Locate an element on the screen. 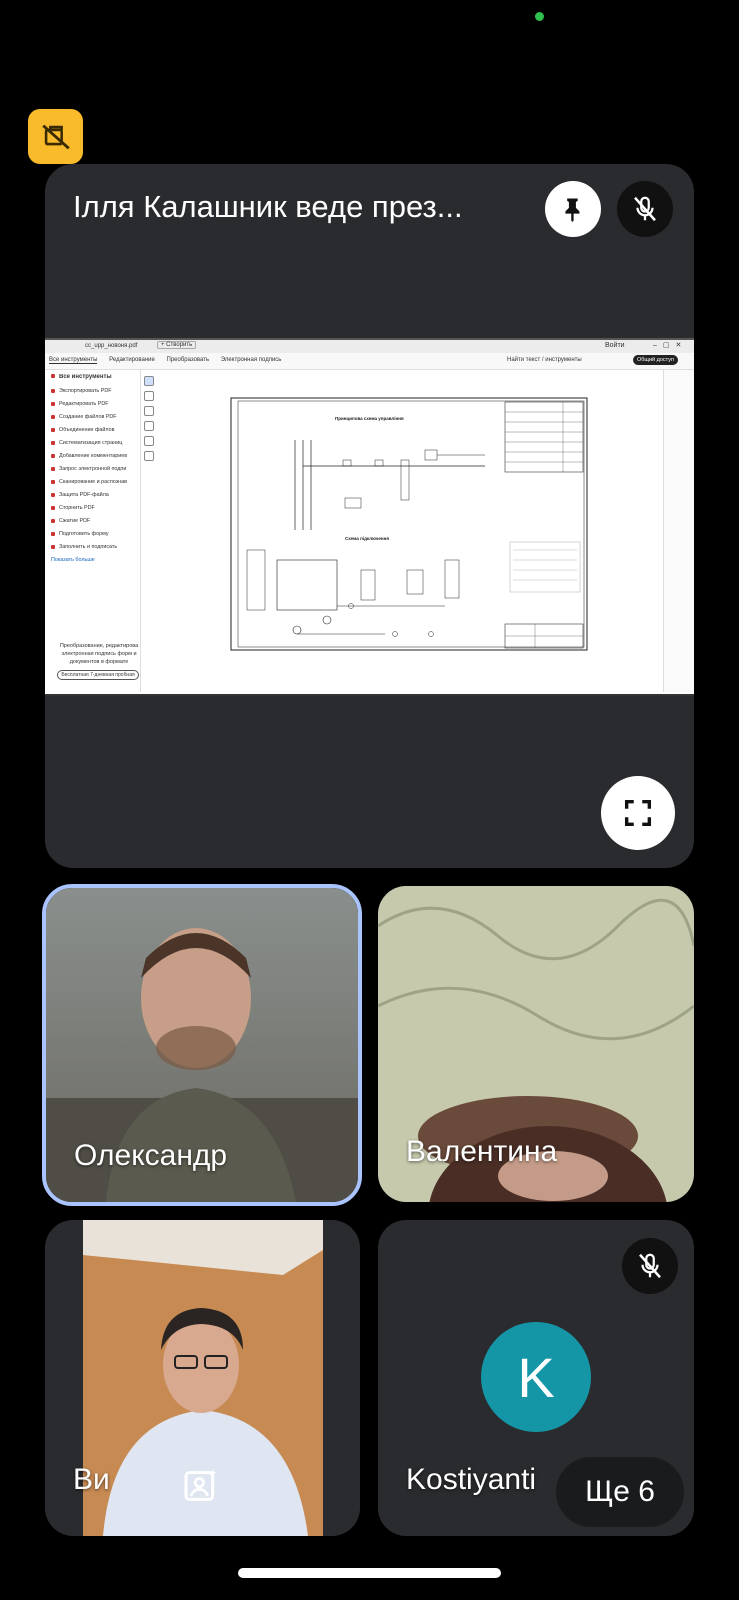  pin-button is located at coordinates (573, 209).